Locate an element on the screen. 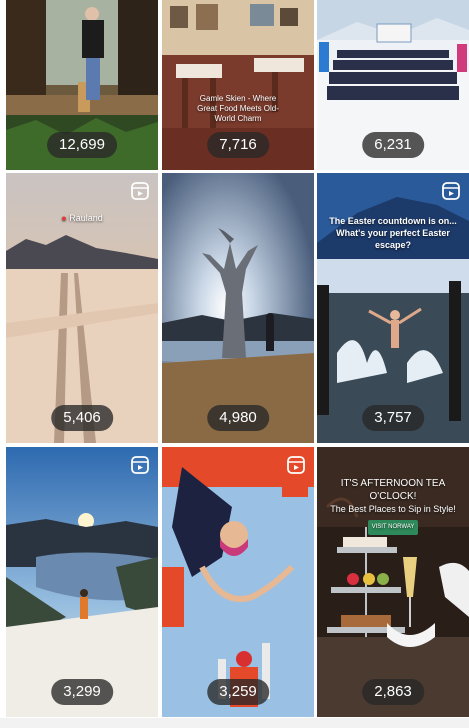 The width and height of the screenshot is (469, 728). reel-tile-5: 4,980 is located at coordinates (238, 308).